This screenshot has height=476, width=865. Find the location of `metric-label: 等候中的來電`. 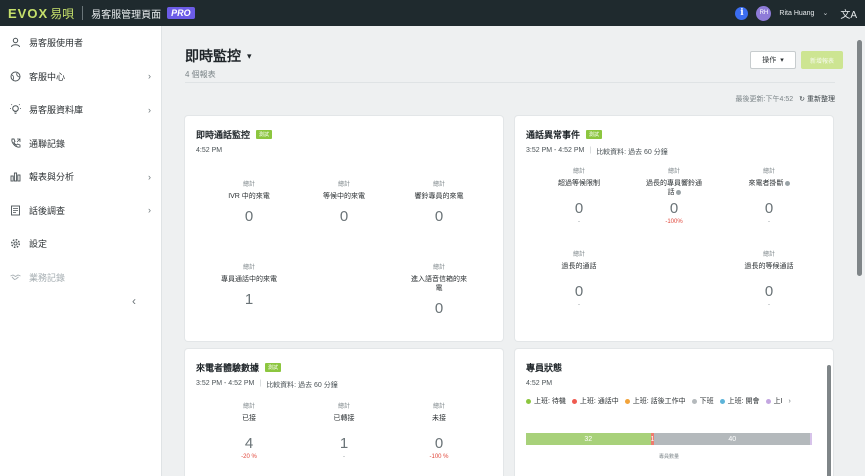

metric-label: 等候中的來電 is located at coordinates (344, 196).